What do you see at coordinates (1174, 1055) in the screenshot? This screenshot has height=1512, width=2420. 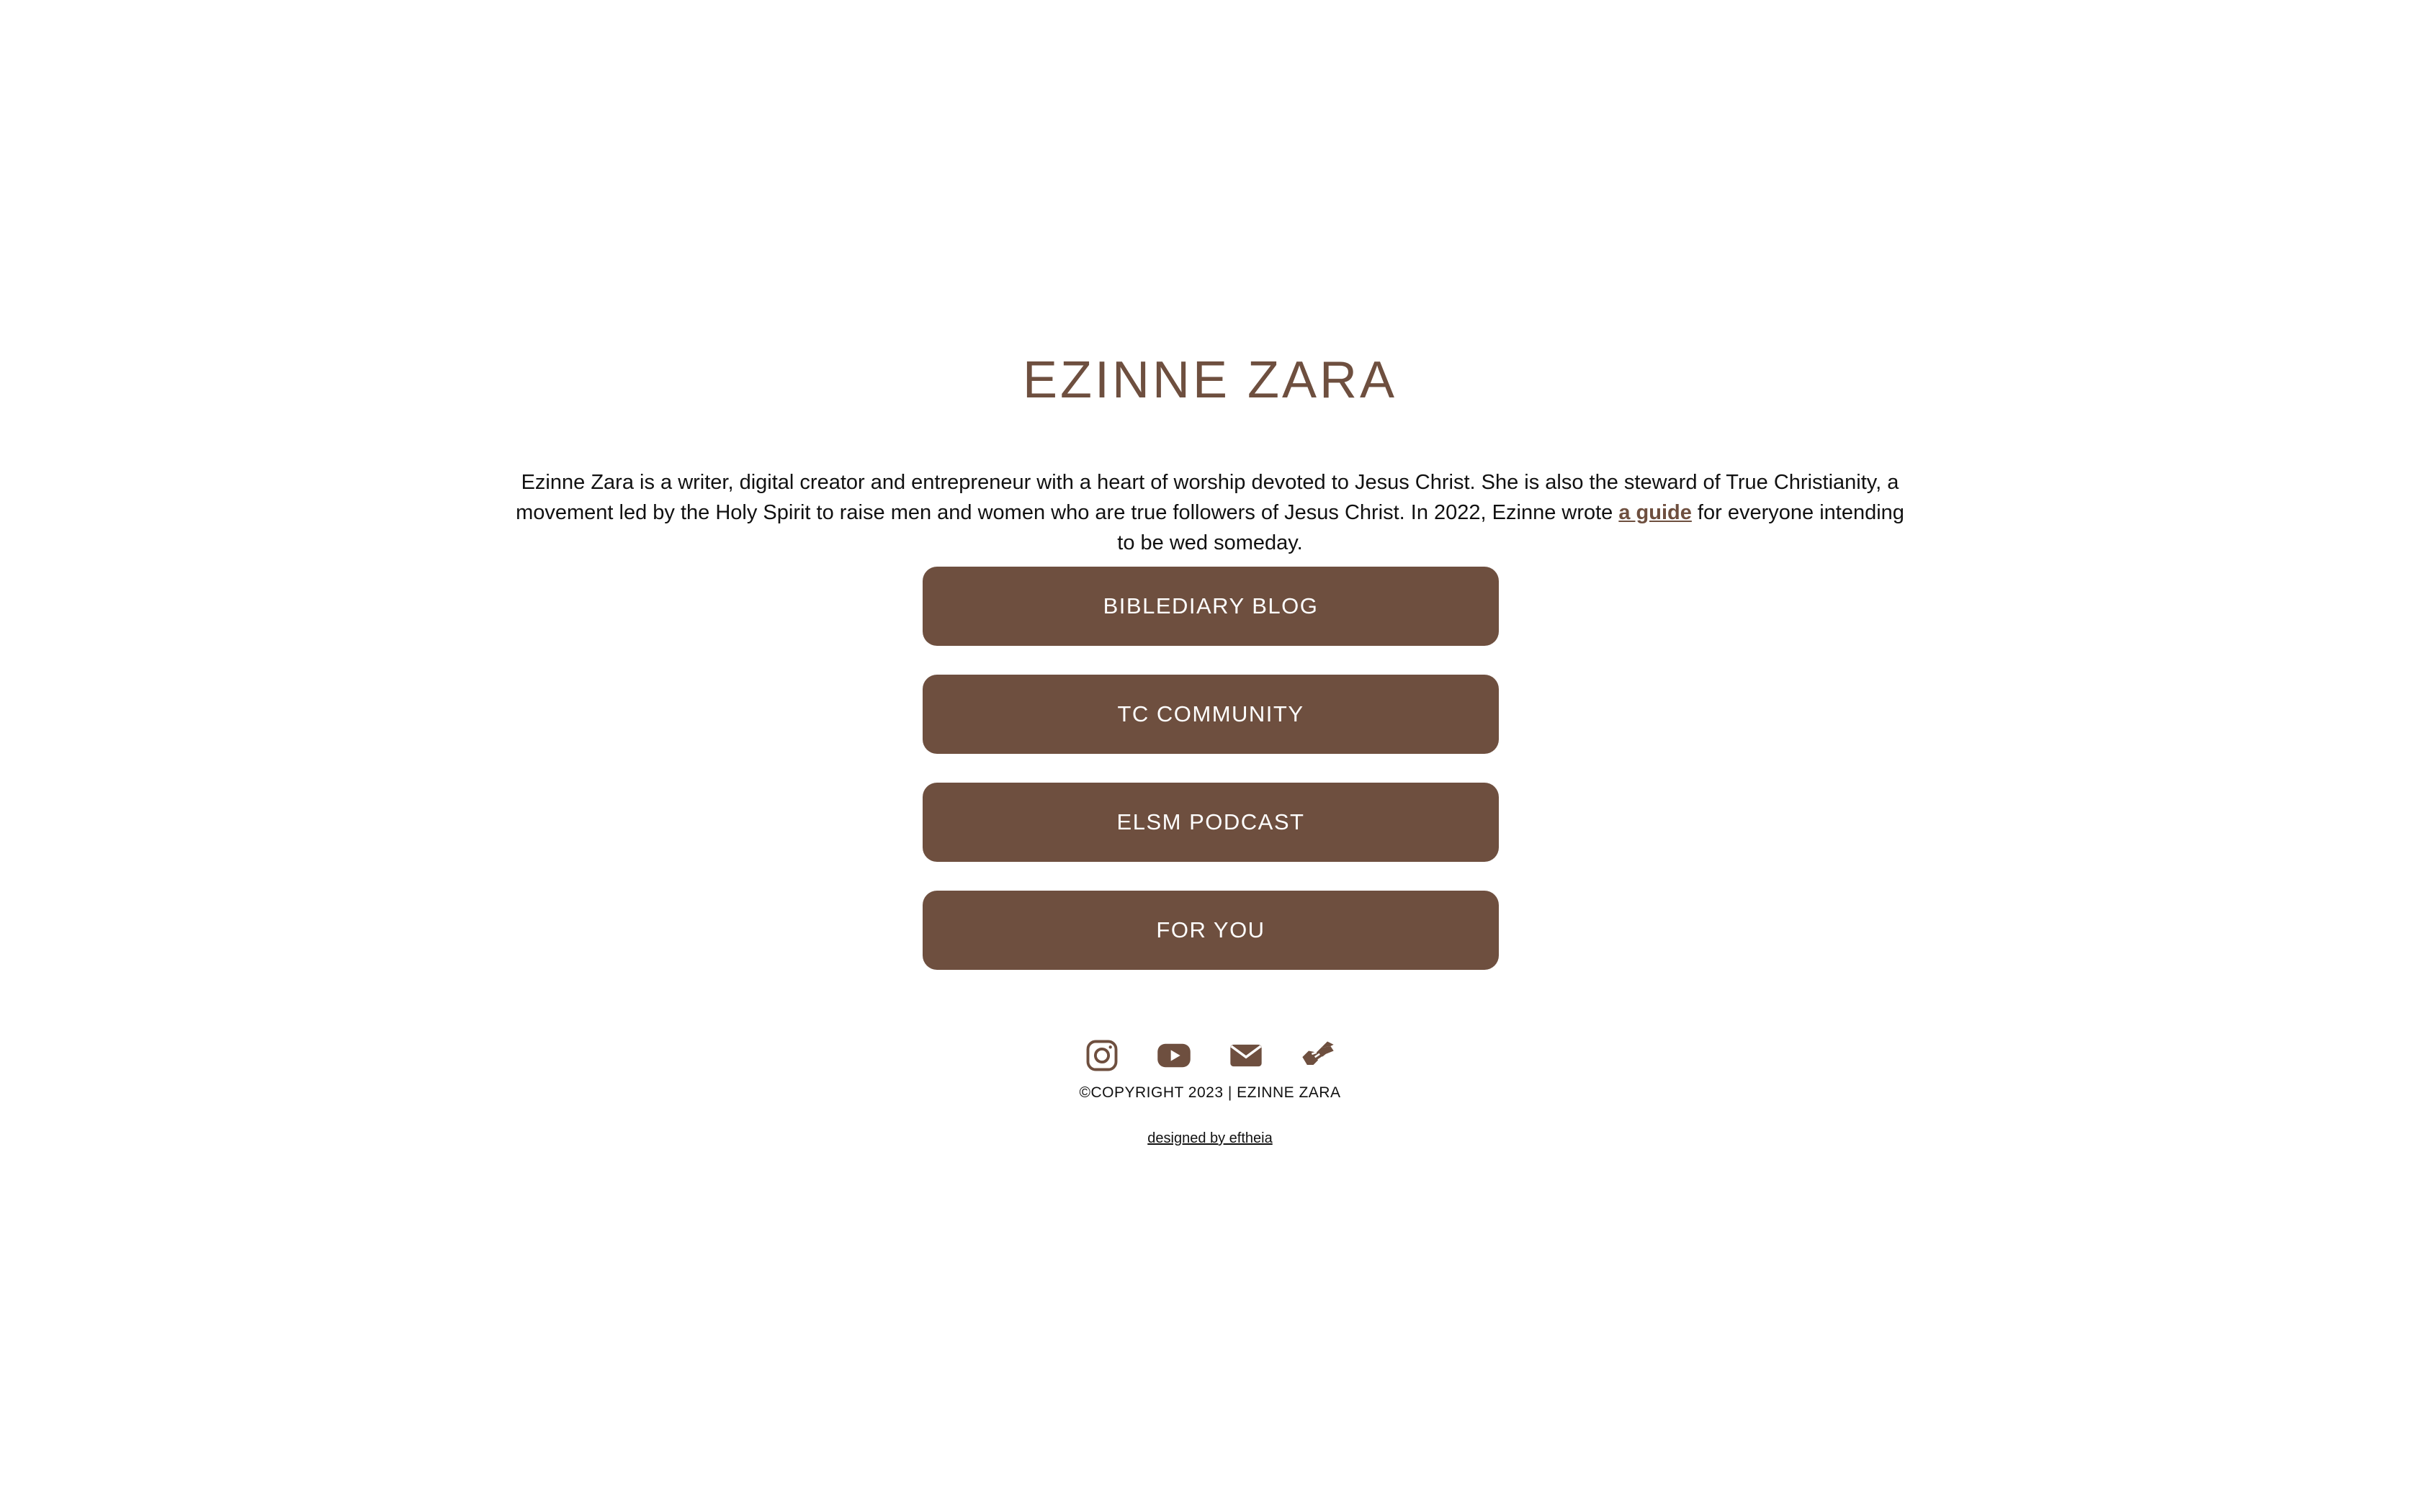 I see `youtube-icon` at bounding box center [1174, 1055].